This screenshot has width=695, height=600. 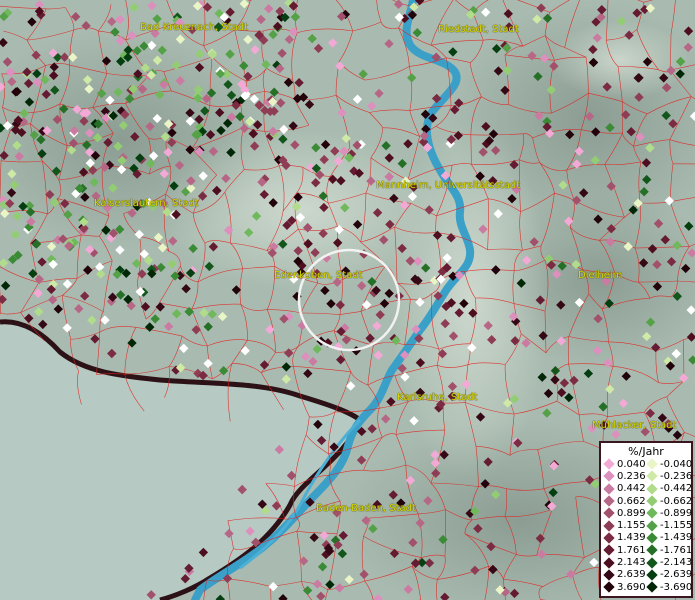 I want to click on legend-entry: 2.143, so click(x=624, y=562).